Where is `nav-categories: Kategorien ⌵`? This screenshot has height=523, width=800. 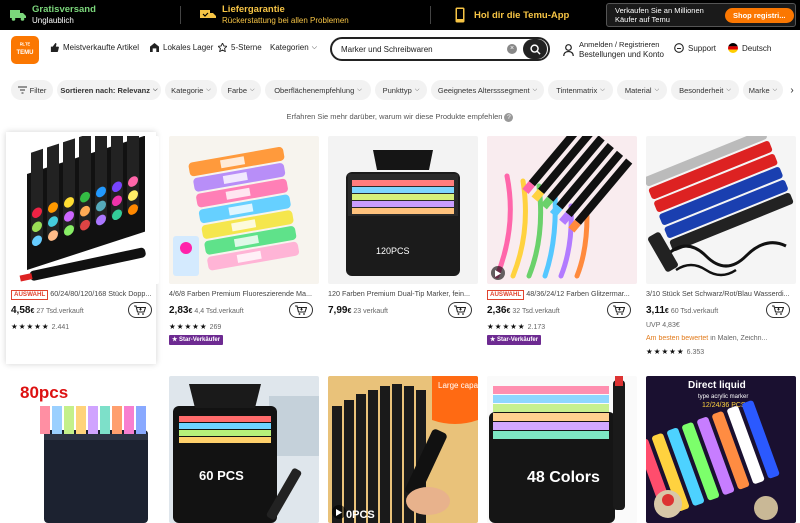
nav-categories: Kategorien ⌵ is located at coordinates (293, 47).